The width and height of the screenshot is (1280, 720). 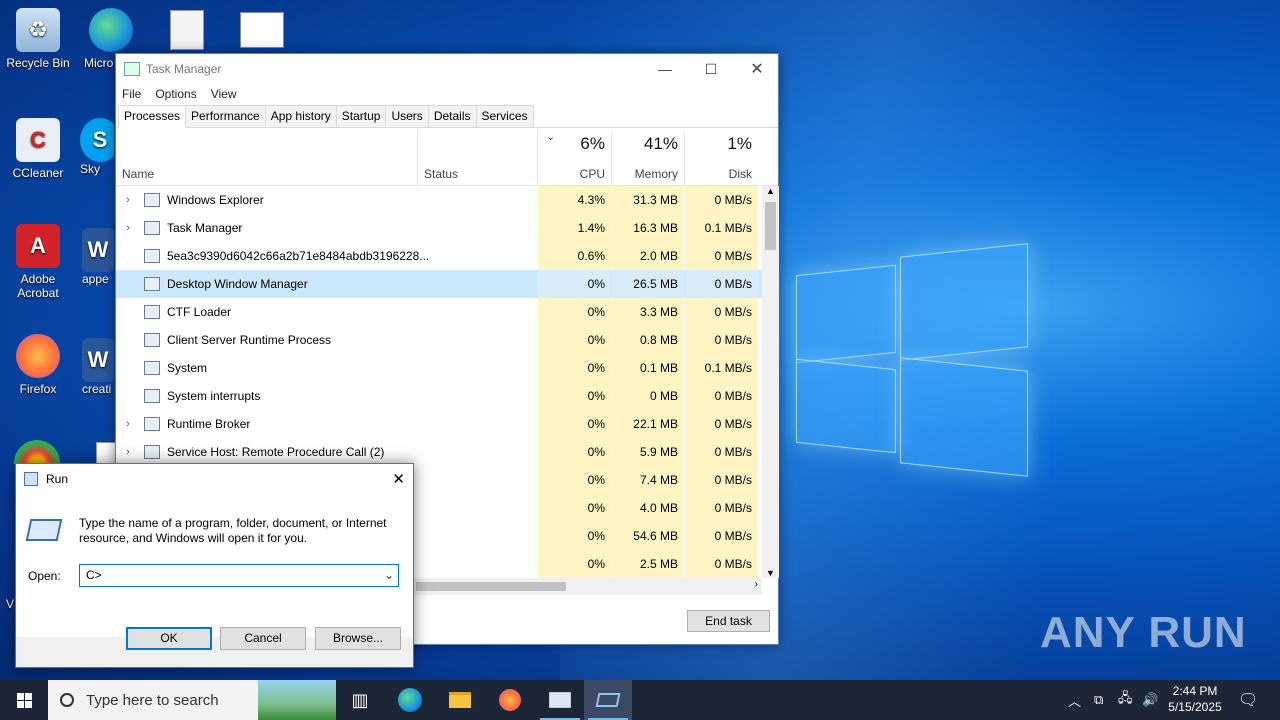 What do you see at coordinates (510, 700) in the screenshot?
I see `firefox-taskbar-icon` at bounding box center [510, 700].